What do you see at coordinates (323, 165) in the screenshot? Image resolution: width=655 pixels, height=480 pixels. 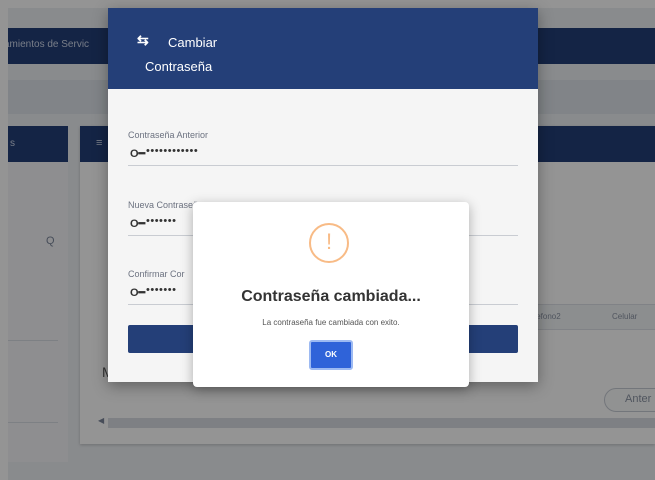 I see `field-underline` at bounding box center [323, 165].